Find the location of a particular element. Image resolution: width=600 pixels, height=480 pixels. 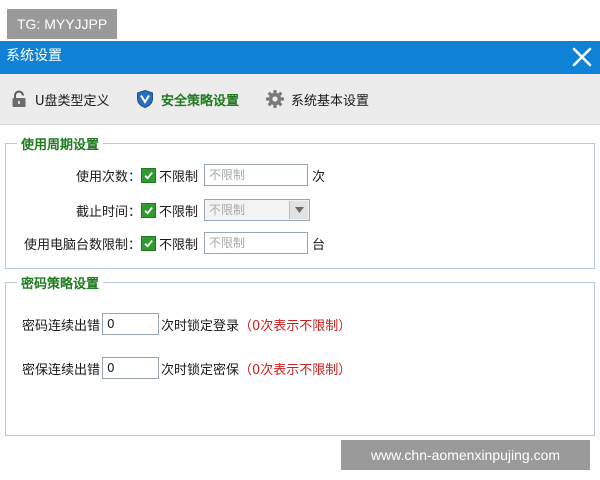

password-errors-input is located at coordinates (131, 324).